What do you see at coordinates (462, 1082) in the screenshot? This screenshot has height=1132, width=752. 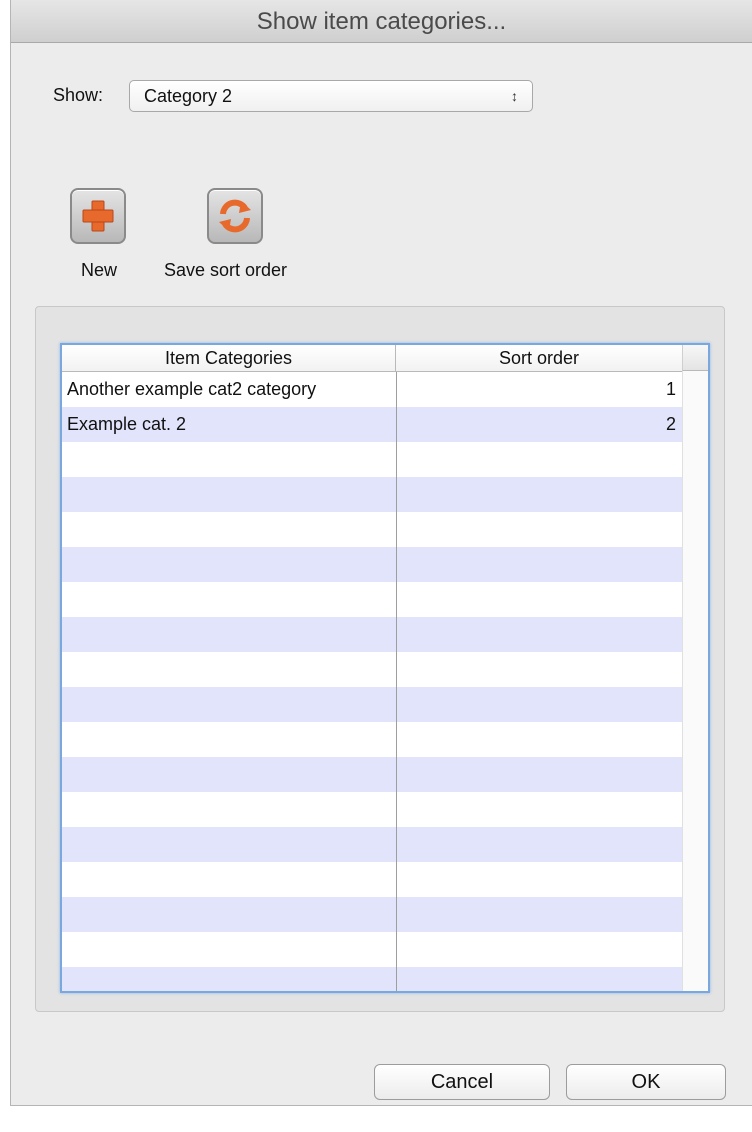 I see `cancel-button: Cancel` at bounding box center [462, 1082].